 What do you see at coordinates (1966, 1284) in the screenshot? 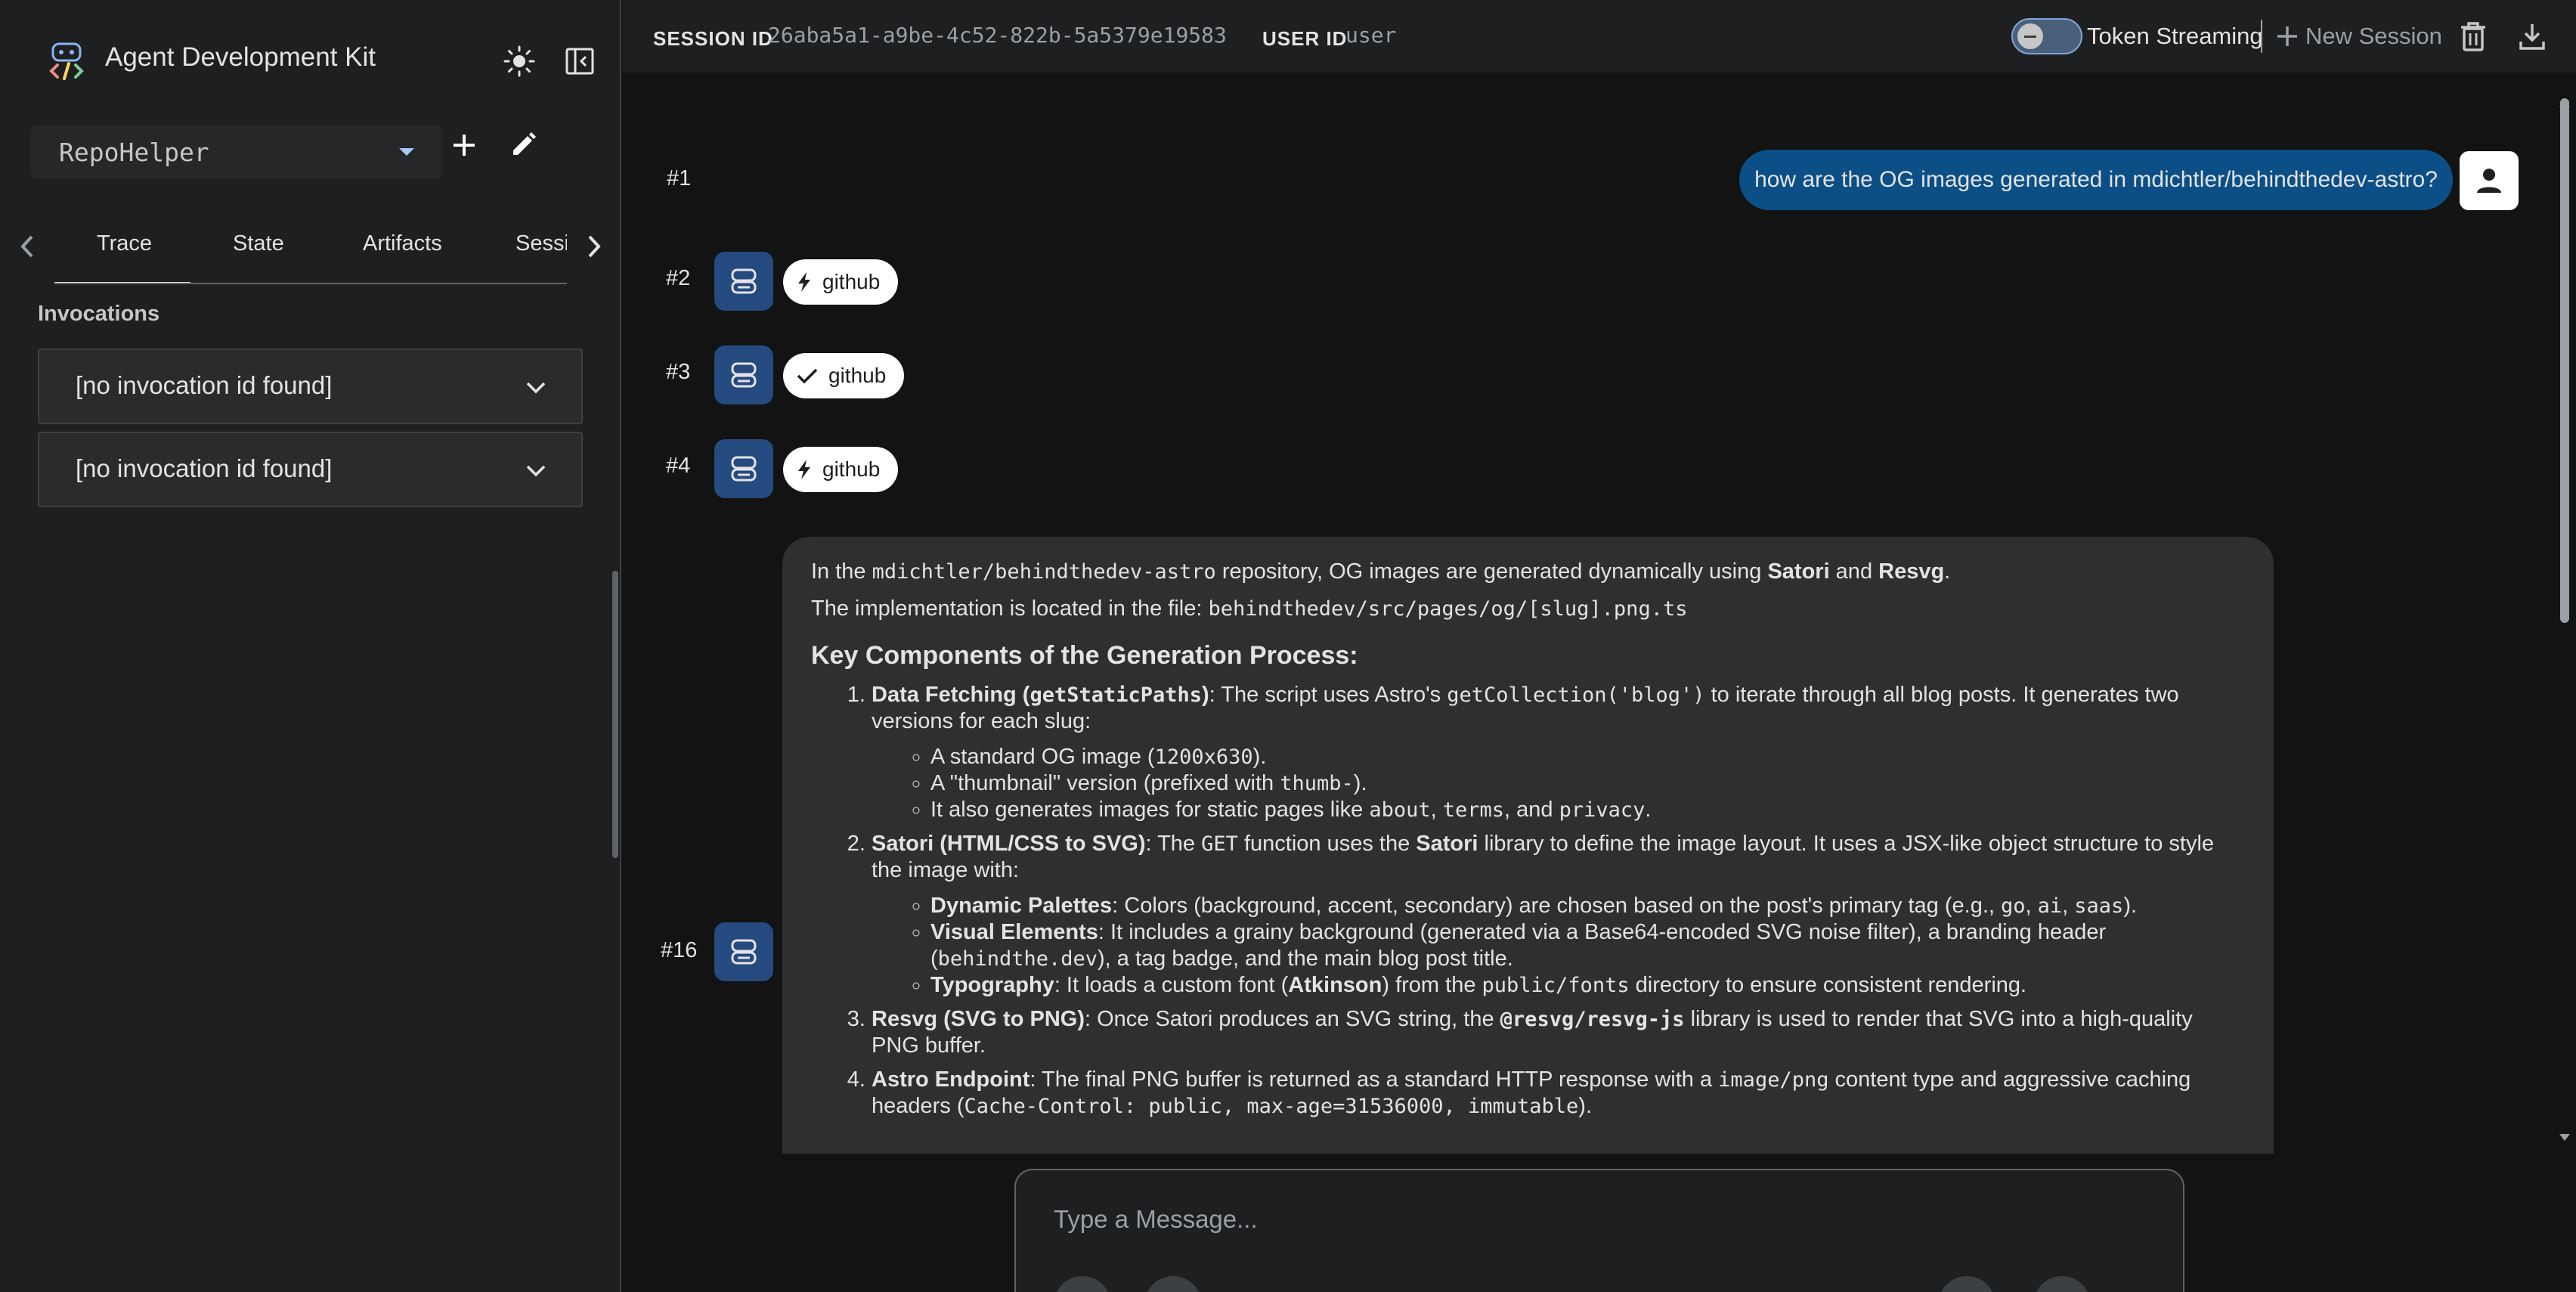
I see `microphone-icon` at bounding box center [1966, 1284].